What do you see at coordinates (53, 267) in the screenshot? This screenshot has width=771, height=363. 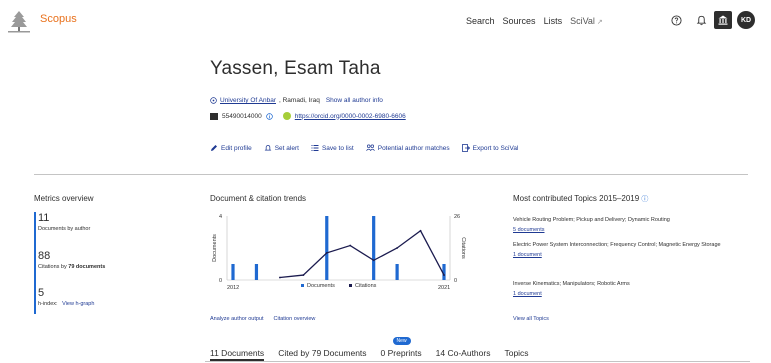 I see `citations-label: Citations by` at bounding box center [53, 267].